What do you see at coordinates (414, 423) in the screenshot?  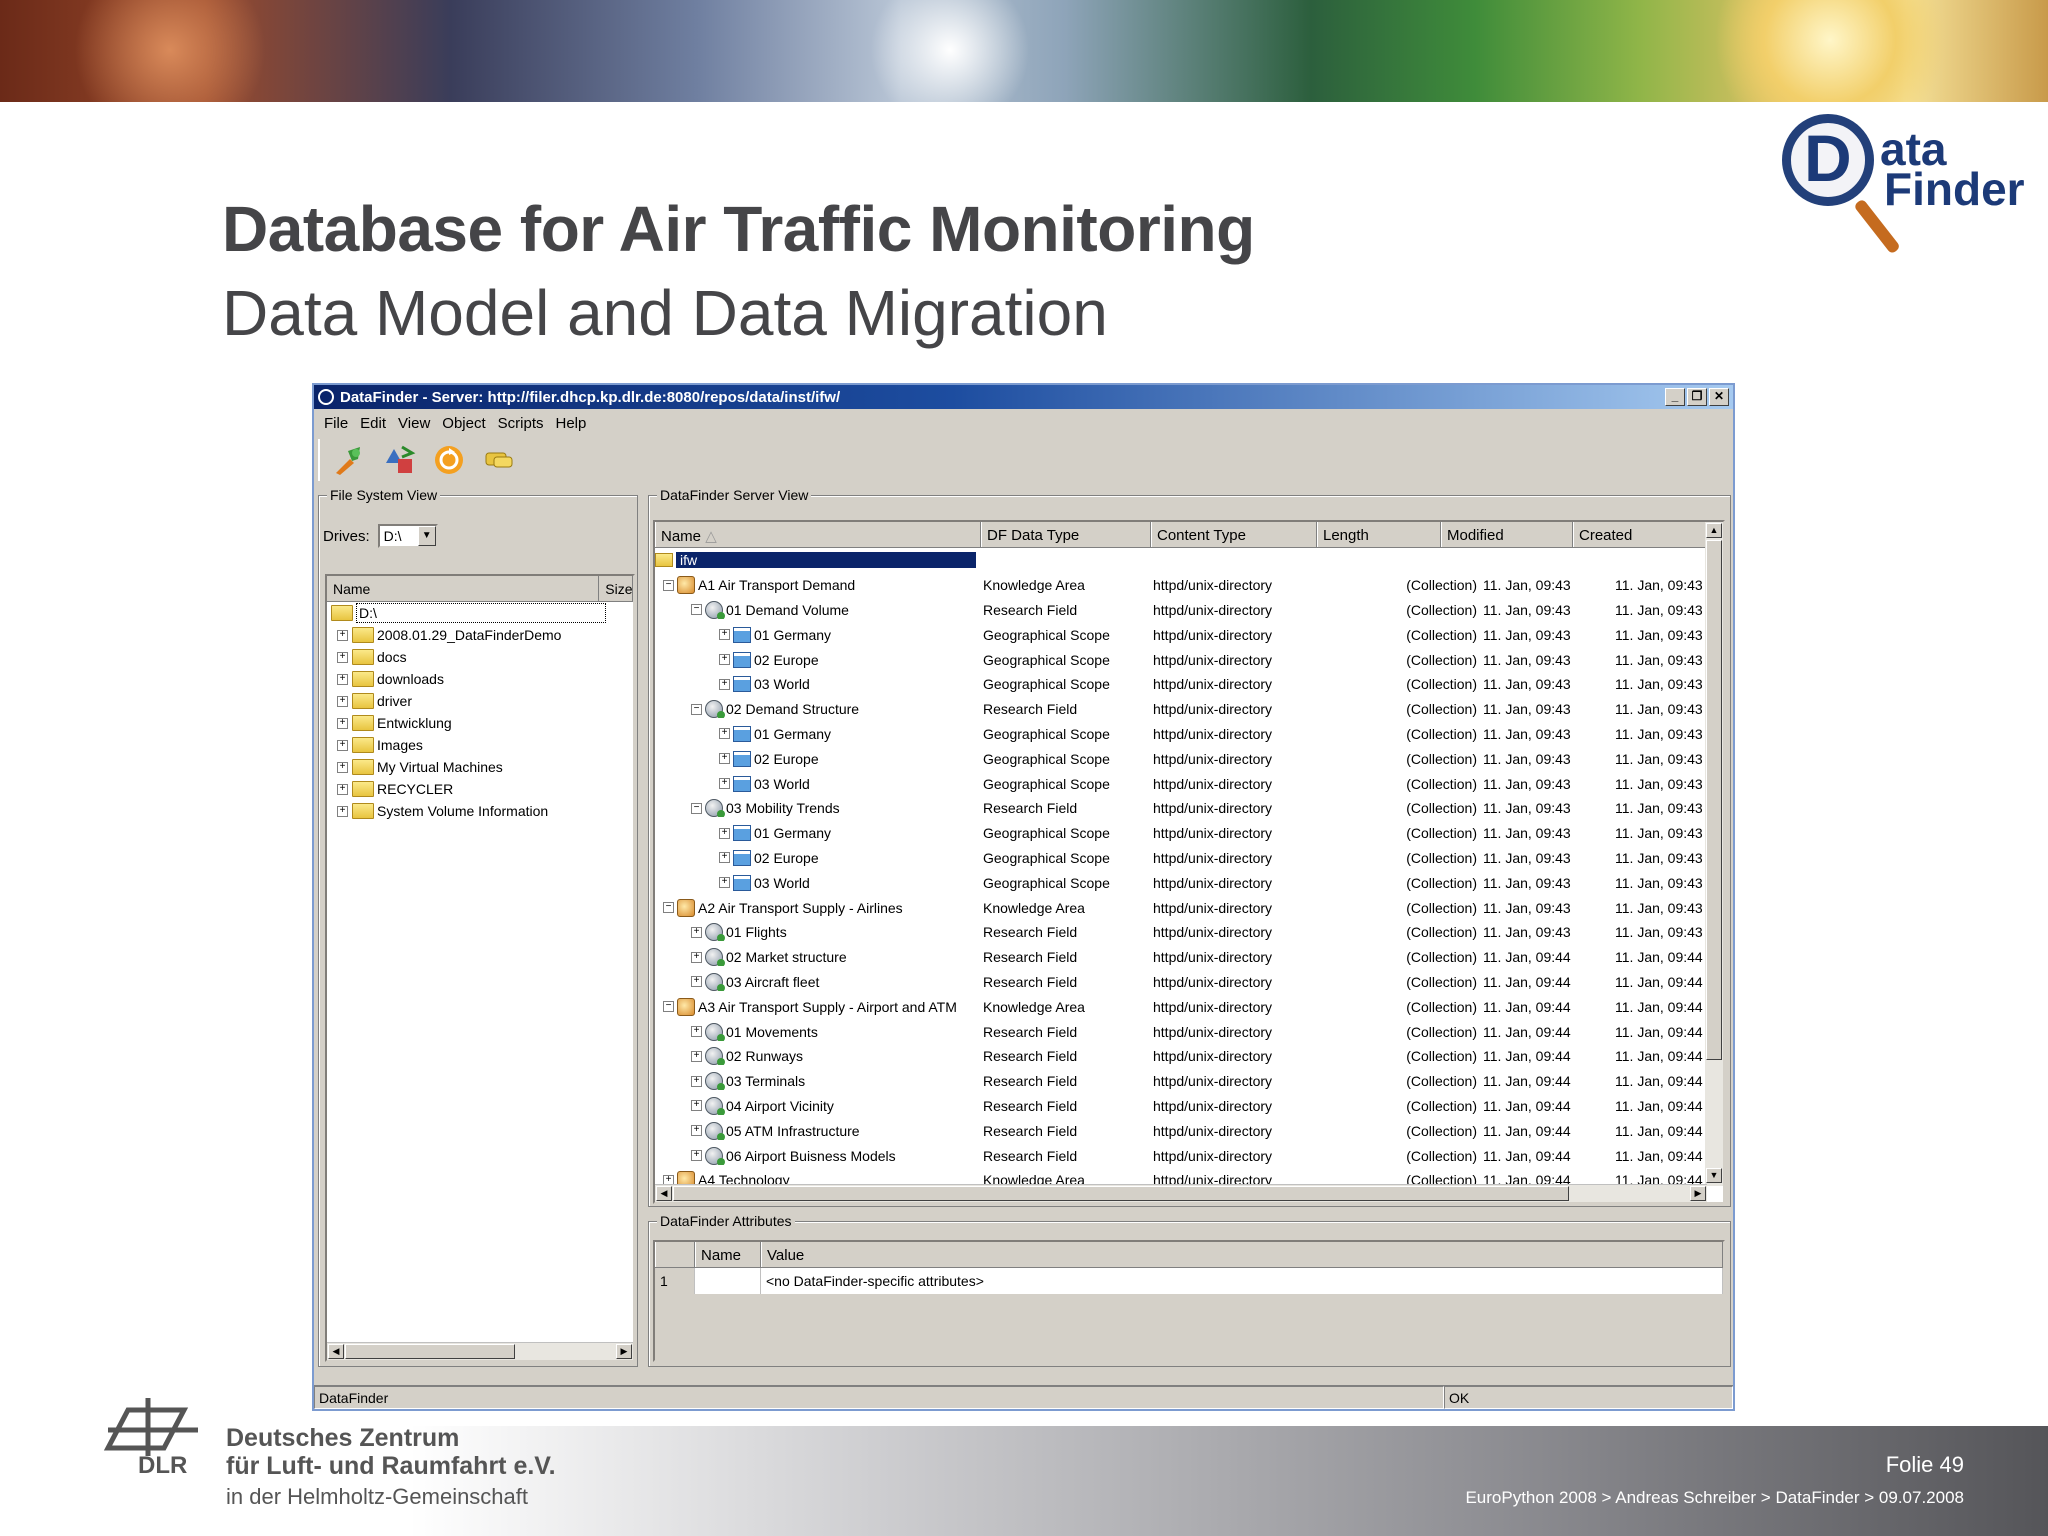 I see `menu-view: View` at bounding box center [414, 423].